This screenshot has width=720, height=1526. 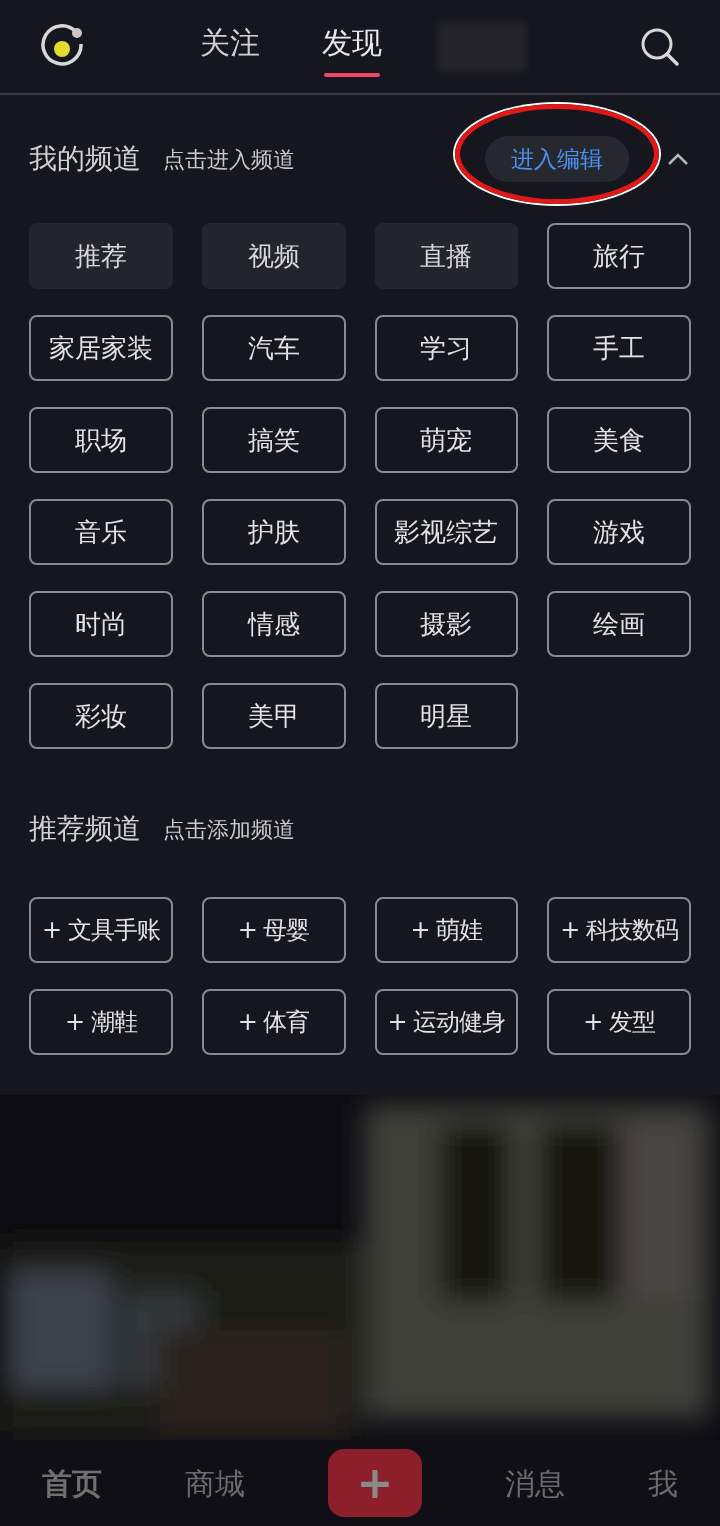 What do you see at coordinates (446, 930) in the screenshot?
I see `add-channel-chip: + 萌娃` at bounding box center [446, 930].